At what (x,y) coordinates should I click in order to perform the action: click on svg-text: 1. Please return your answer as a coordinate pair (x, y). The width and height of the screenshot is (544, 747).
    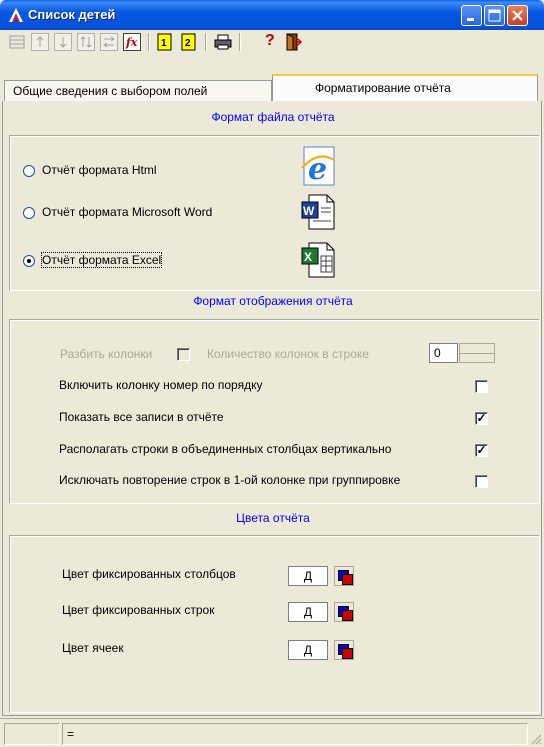
    Looking at the image, I should click on (164, 43).